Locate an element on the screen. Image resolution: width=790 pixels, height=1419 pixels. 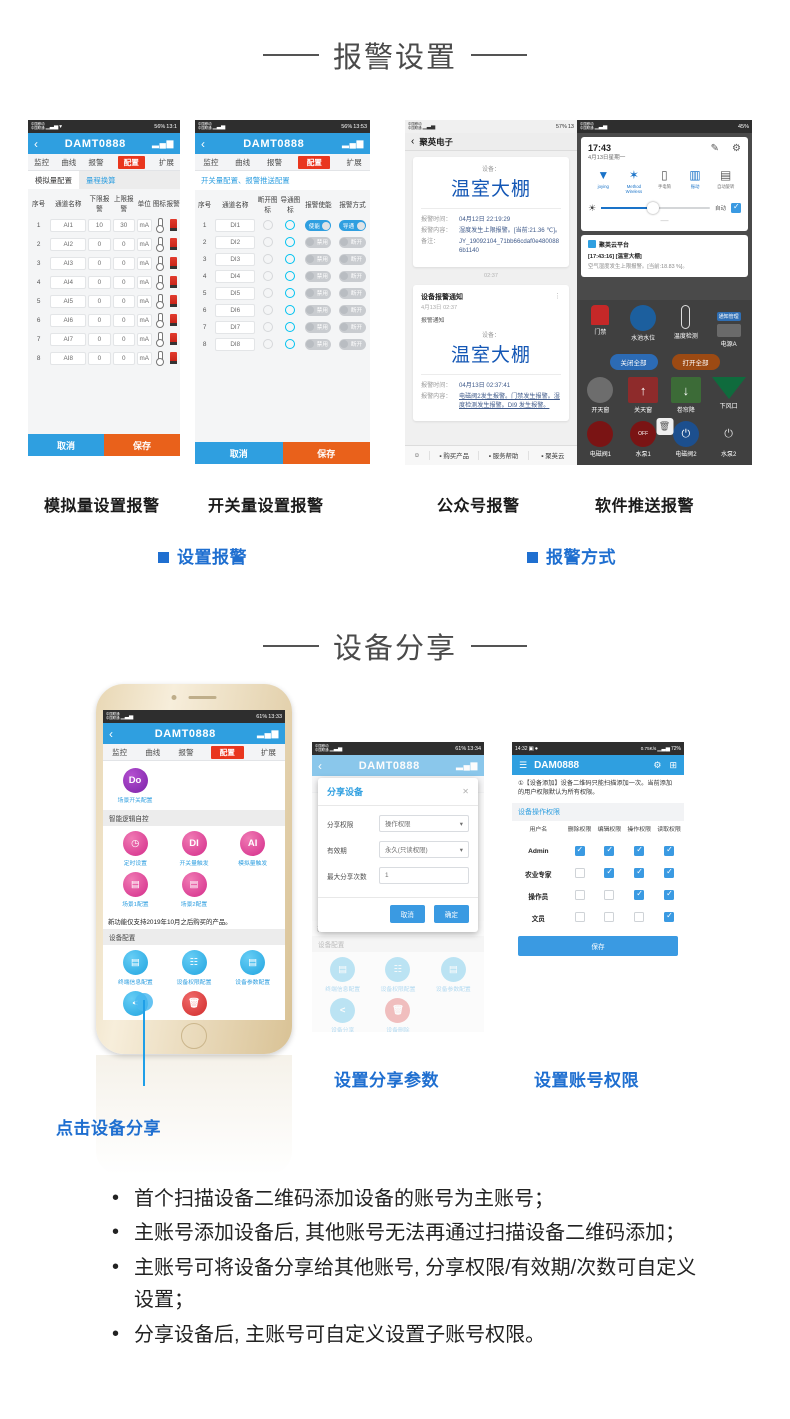
channel-input: AI8 is located at coordinates (68, 358).